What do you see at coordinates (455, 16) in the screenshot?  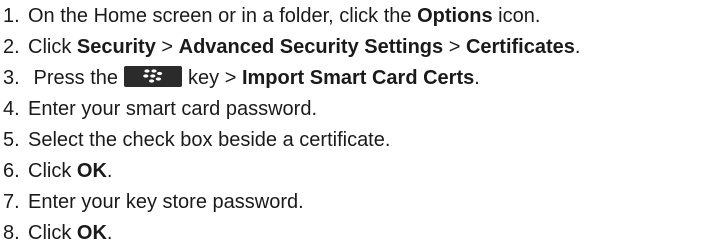 I see `options-label: Options` at bounding box center [455, 16].